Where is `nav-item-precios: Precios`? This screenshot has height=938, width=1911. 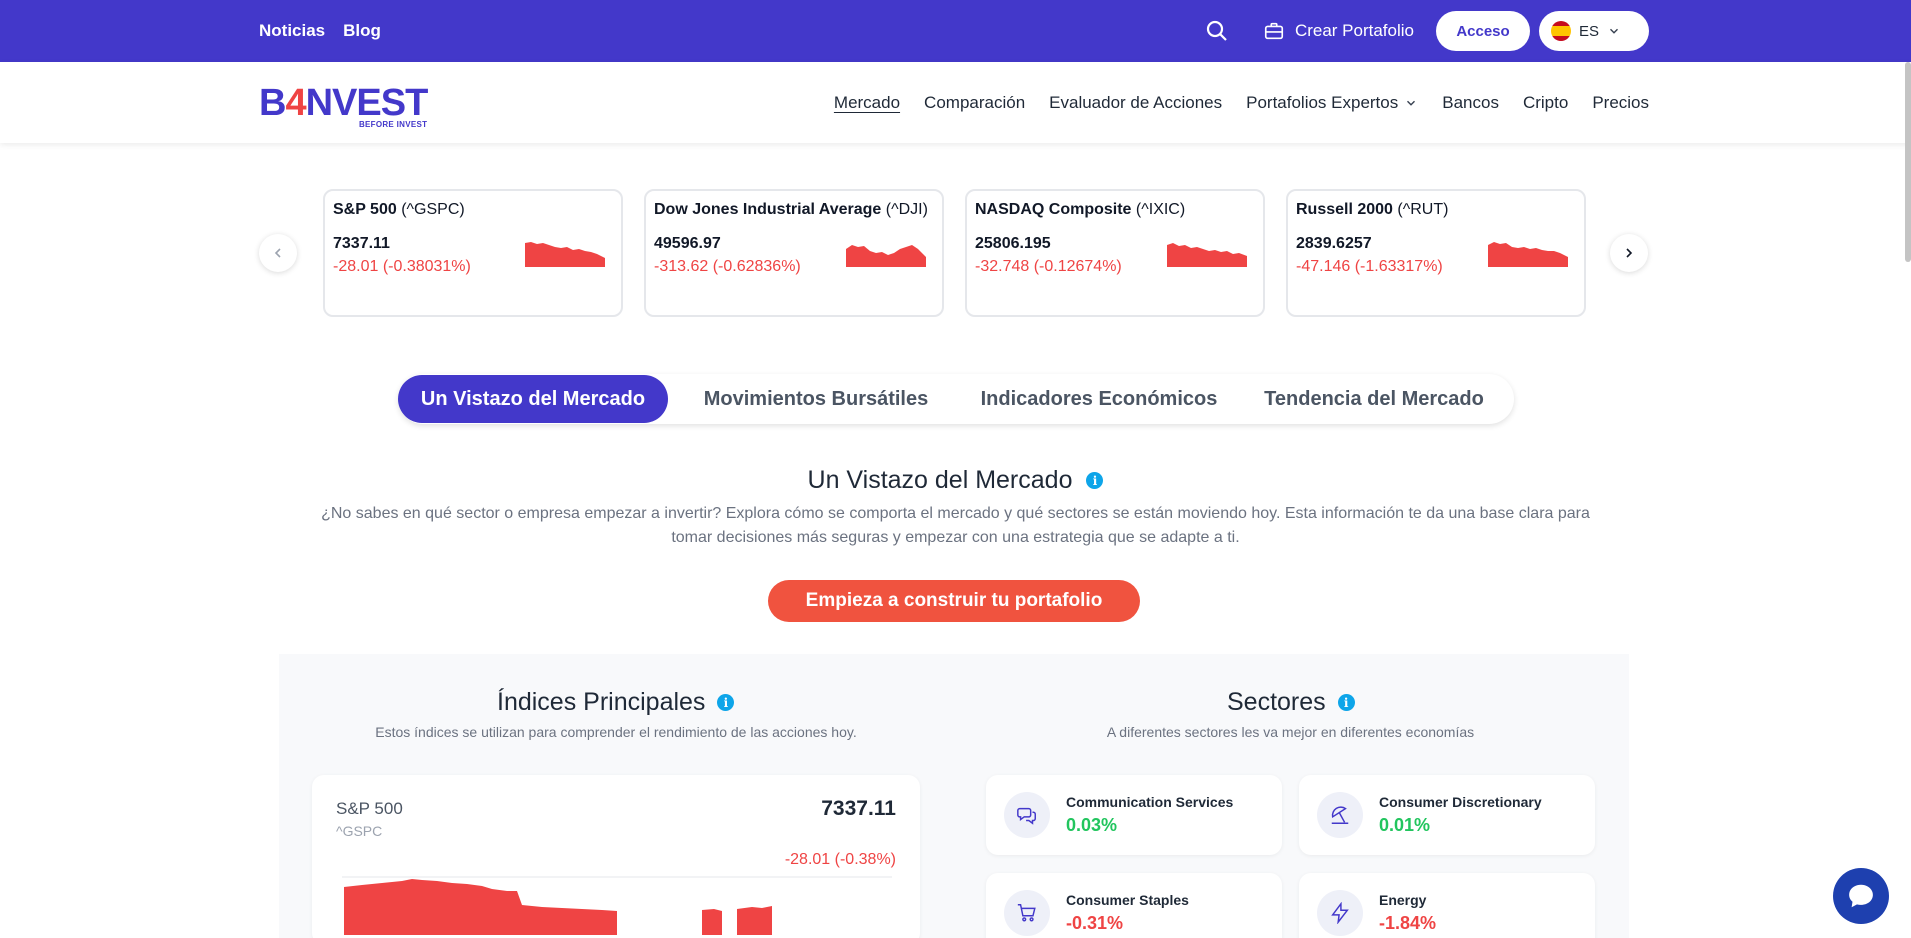 nav-item-precios: Precios is located at coordinates (1620, 103).